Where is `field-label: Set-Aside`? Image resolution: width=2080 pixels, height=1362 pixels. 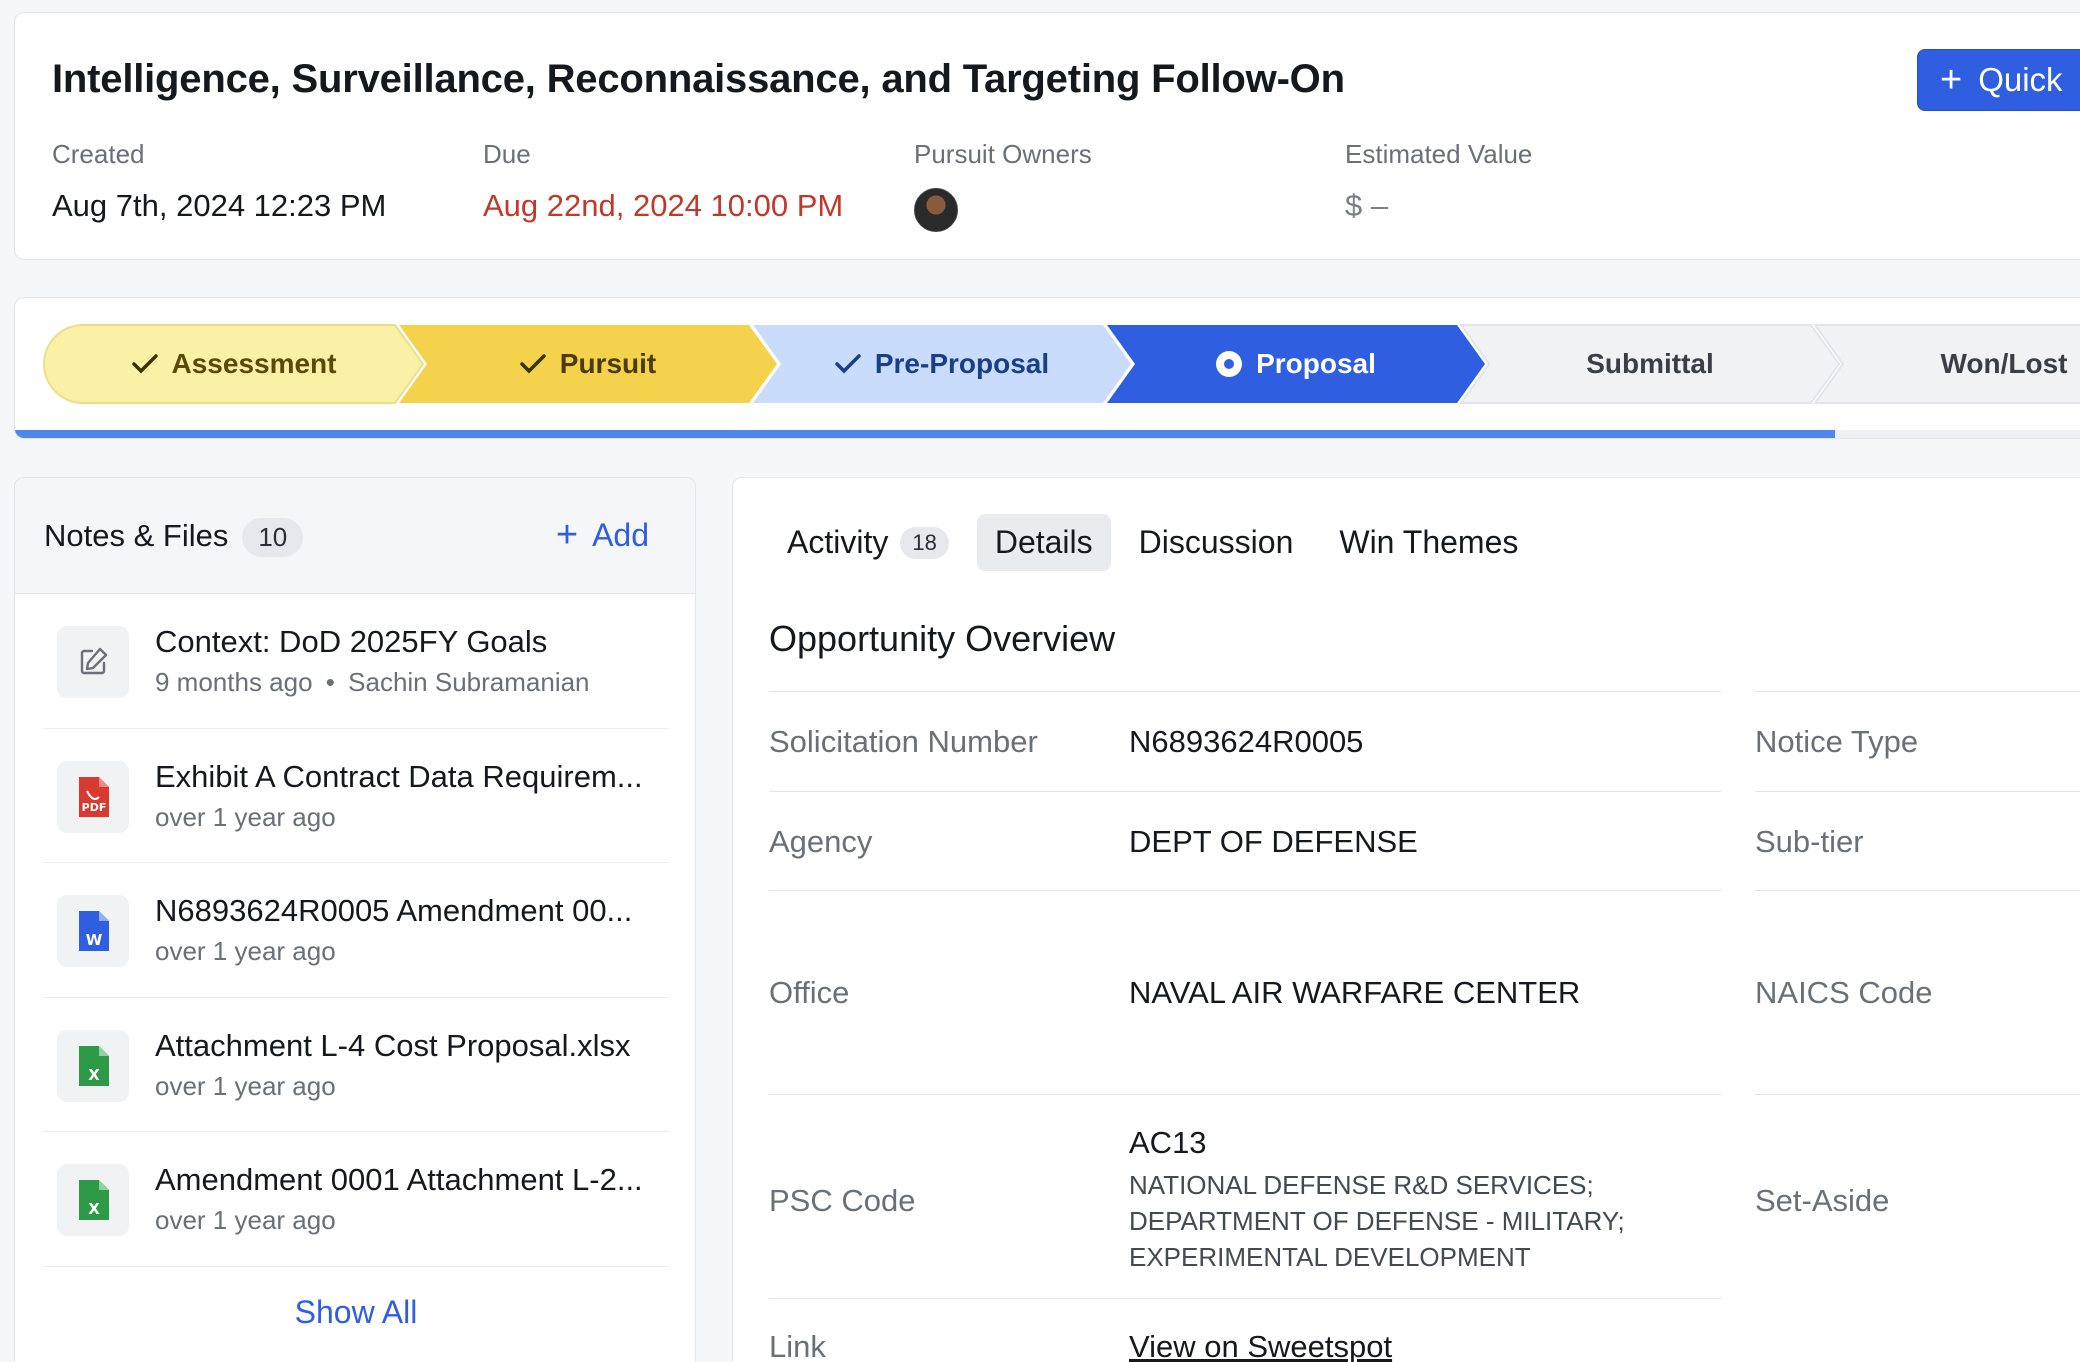
field-label: Set-Aside is located at coordinates (1822, 1200).